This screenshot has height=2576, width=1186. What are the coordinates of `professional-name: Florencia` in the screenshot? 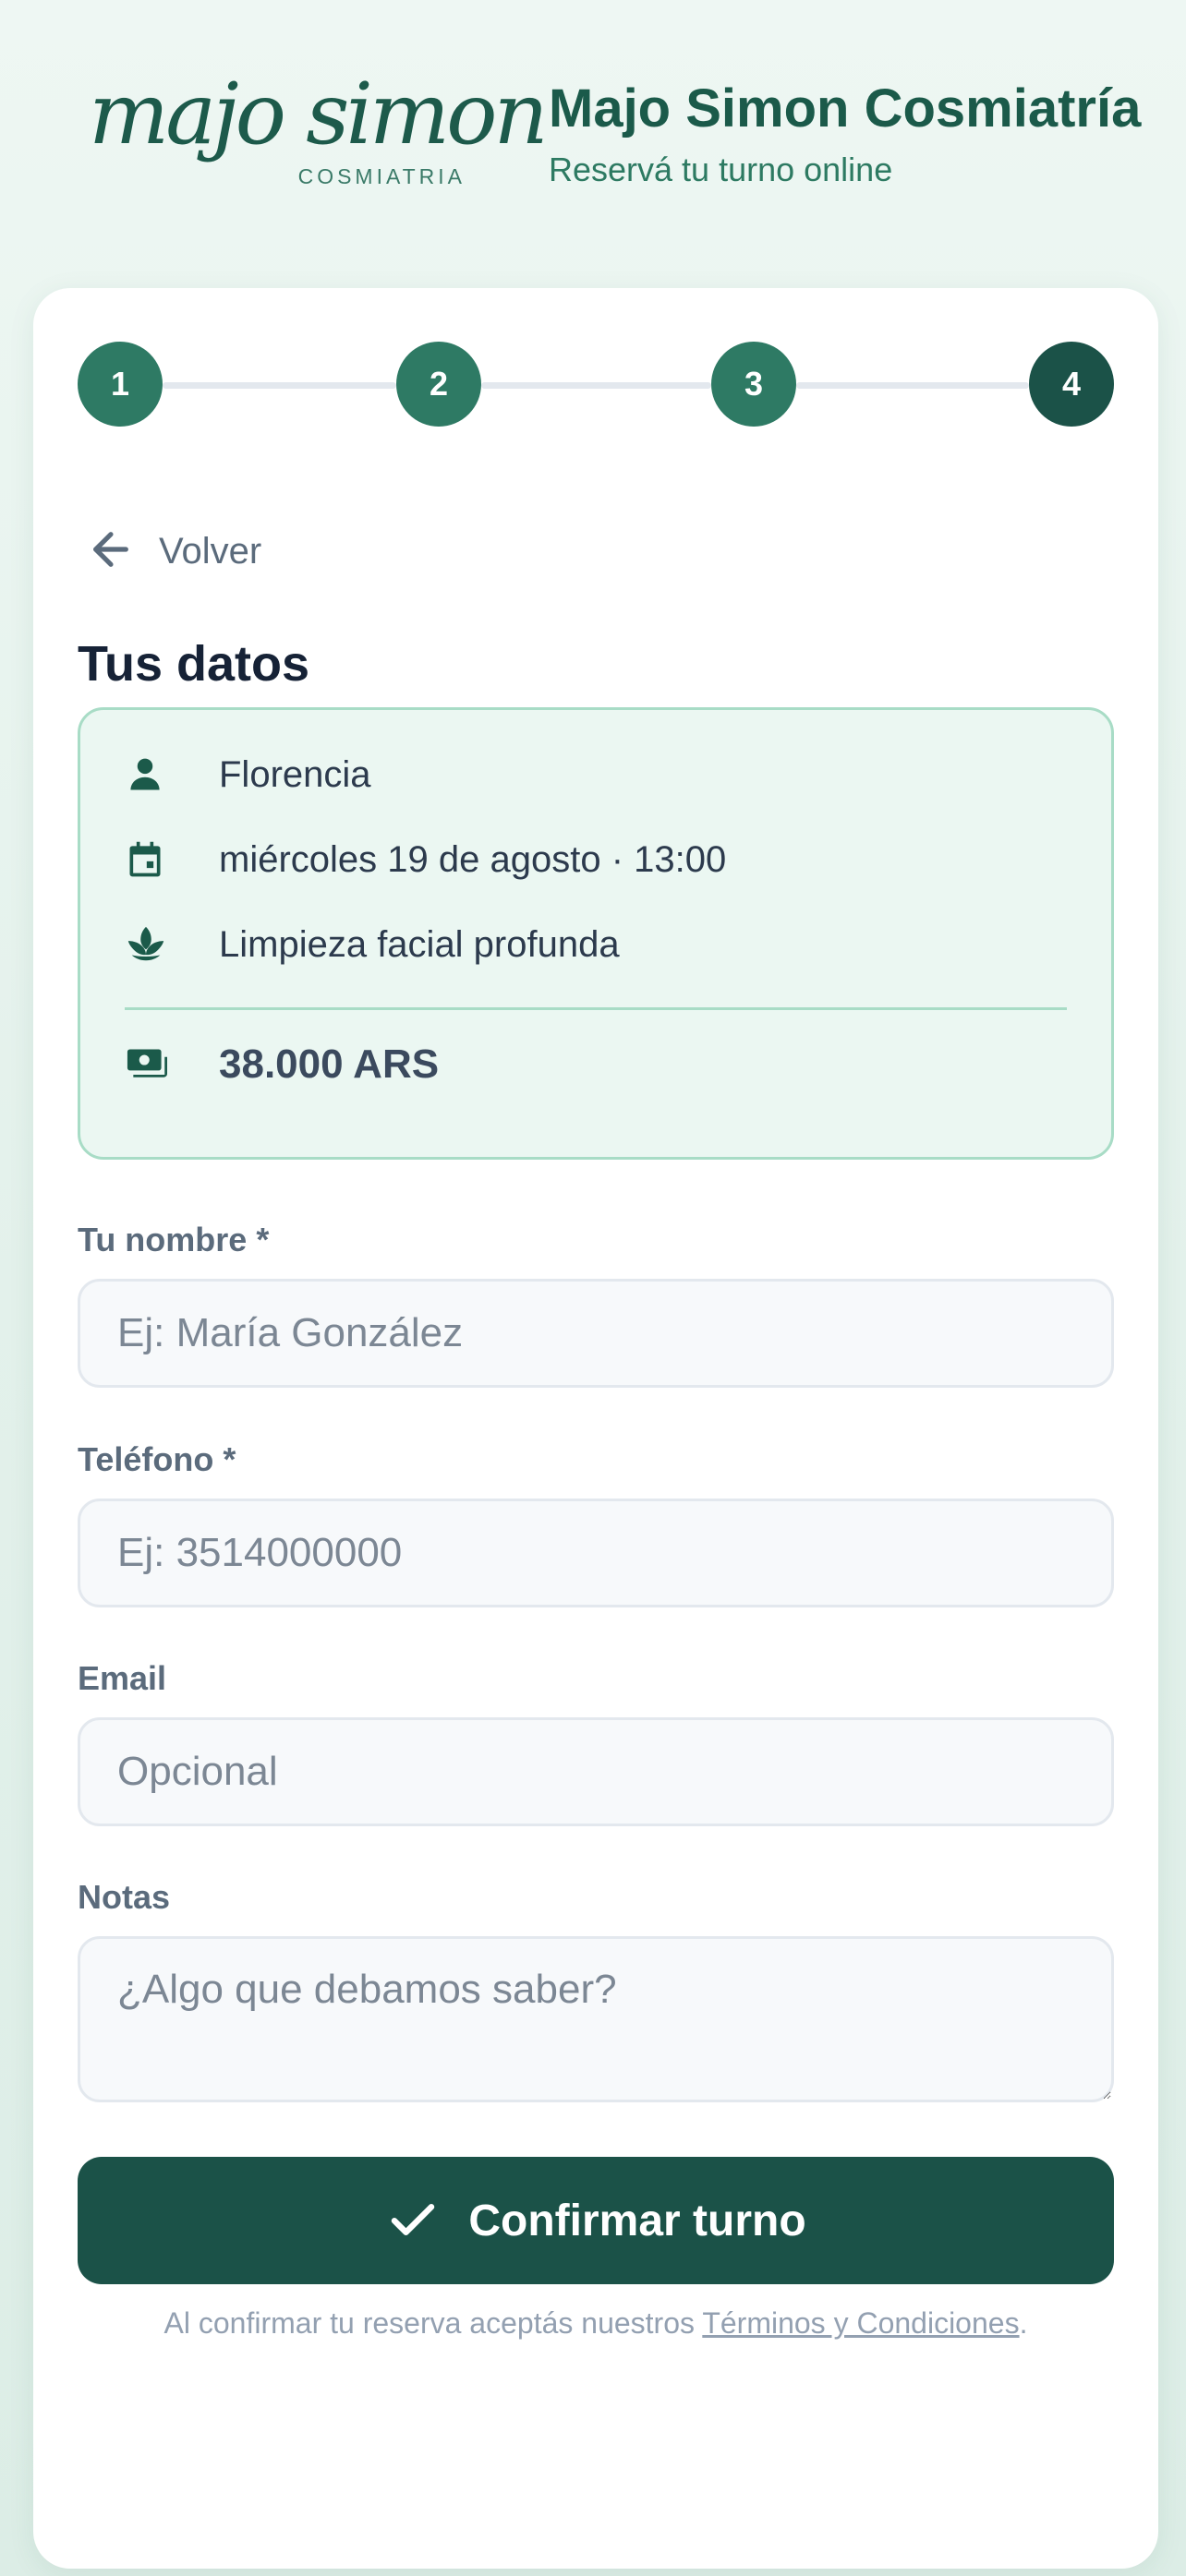 It's located at (295, 774).